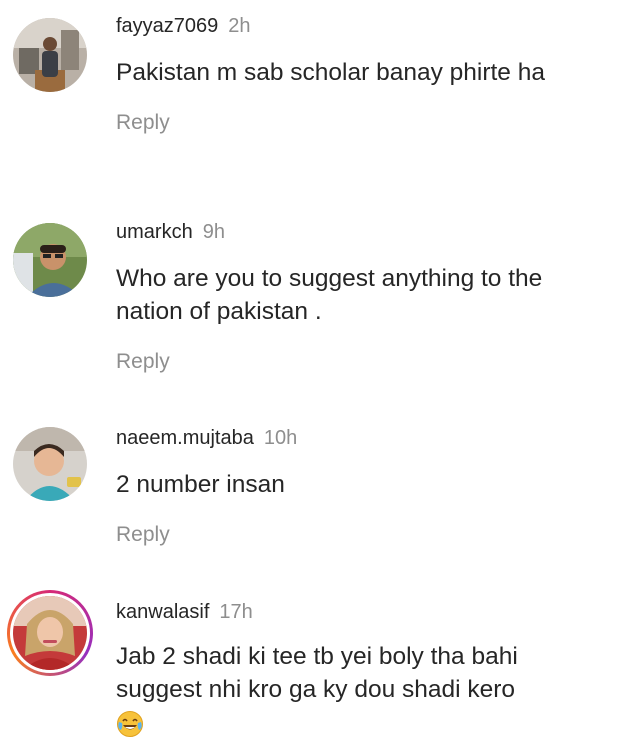 The height and width of the screenshot is (747, 619). Describe the element at coordinates (239, 26) in the screenshot. I see `timestamp: 2h` at that location.